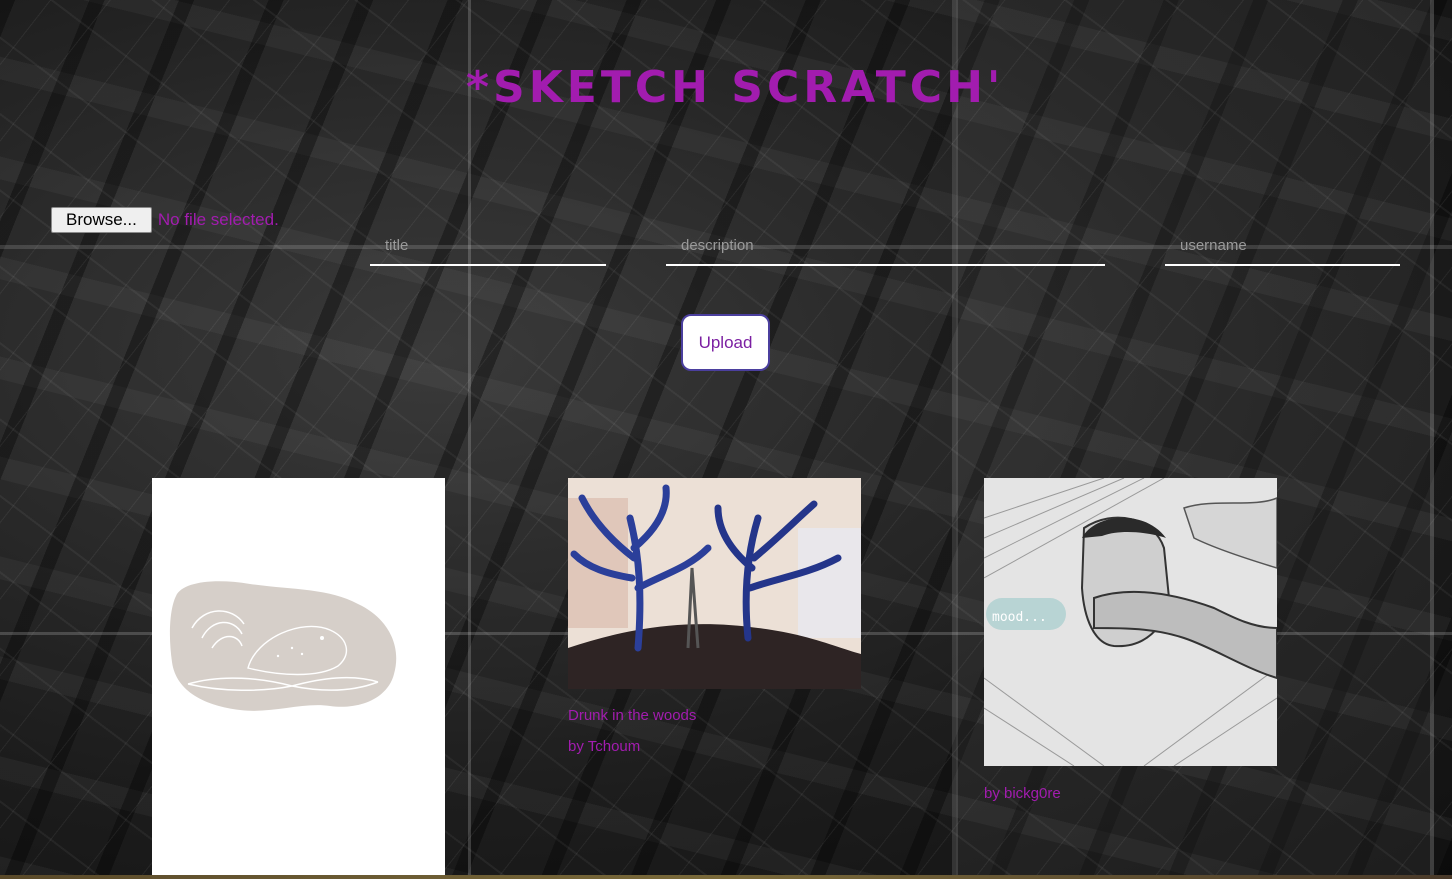 This screenshot has height=879, width=1452. What do you see at coordinates (488, 246) in the screenshot?
I see `title-input` at bounding box center [488, 246].